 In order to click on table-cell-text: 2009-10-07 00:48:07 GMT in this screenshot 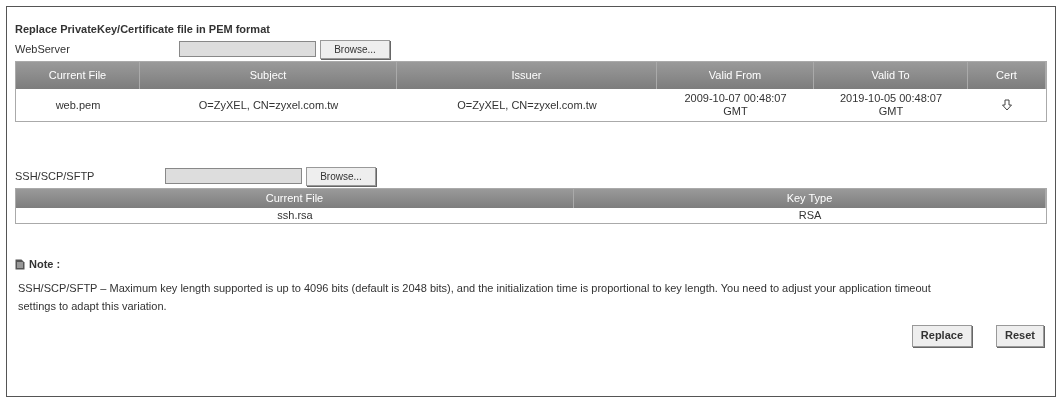, I will do `click(735, 105)`.